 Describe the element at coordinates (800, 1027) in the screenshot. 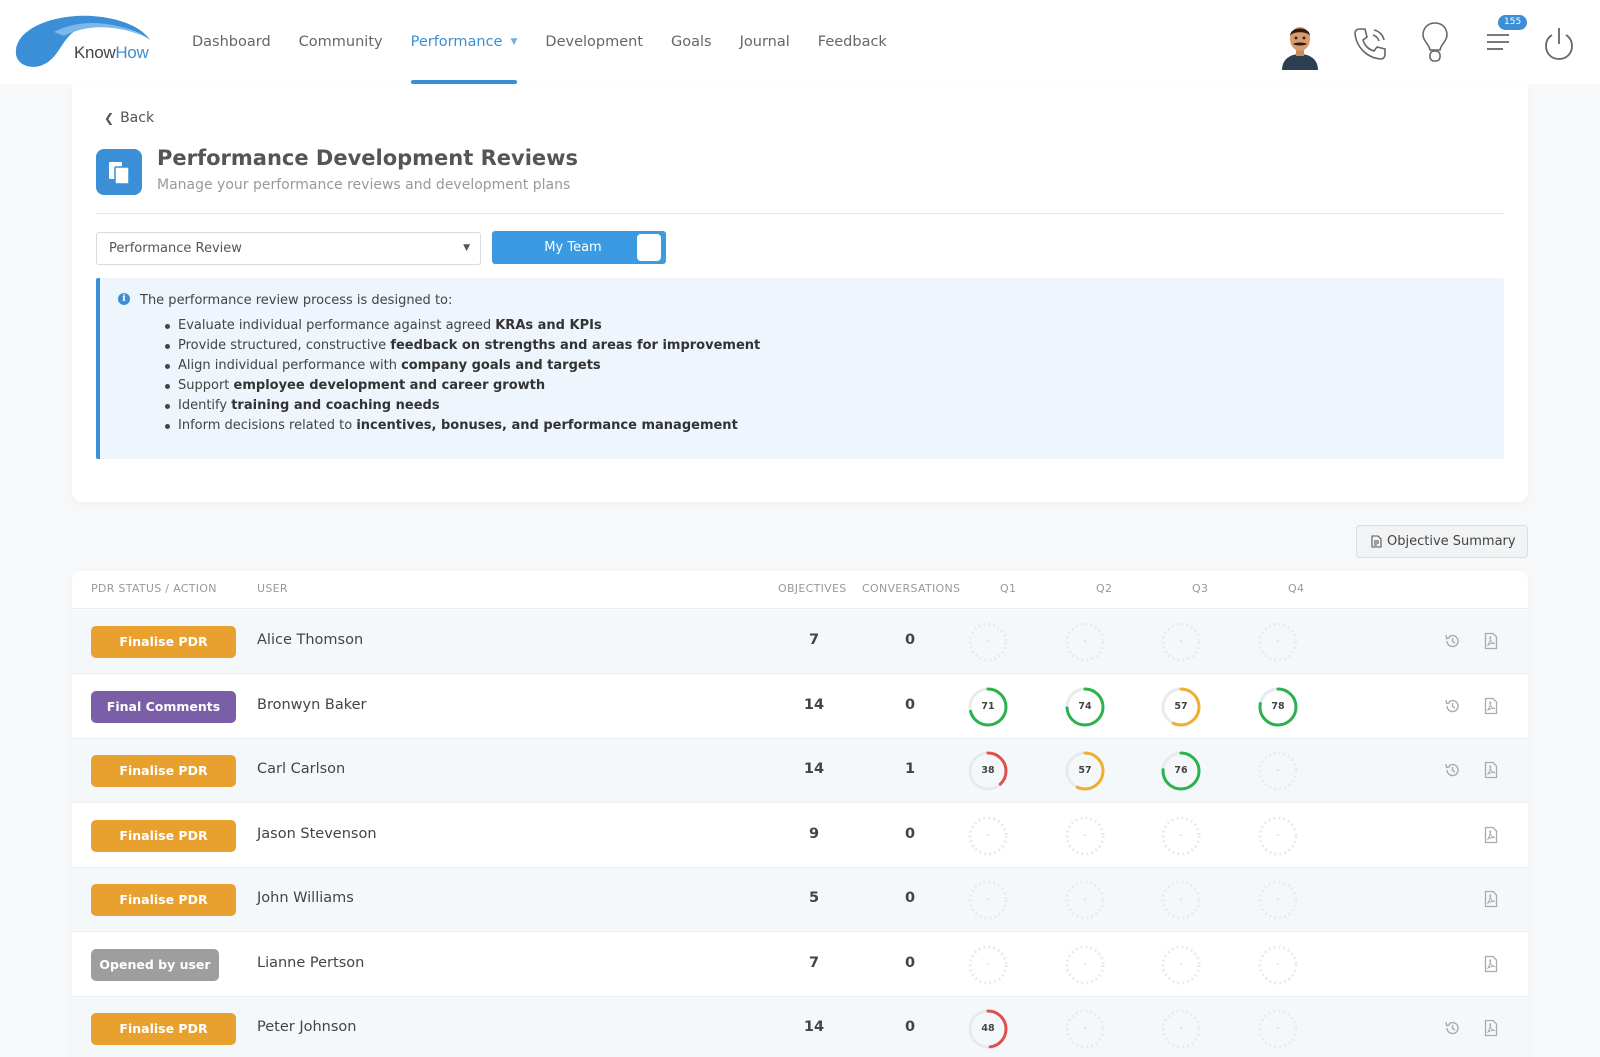

I see `table-row: Finalise PDR Peter Johnson 14 0 48 - - -` at that location.